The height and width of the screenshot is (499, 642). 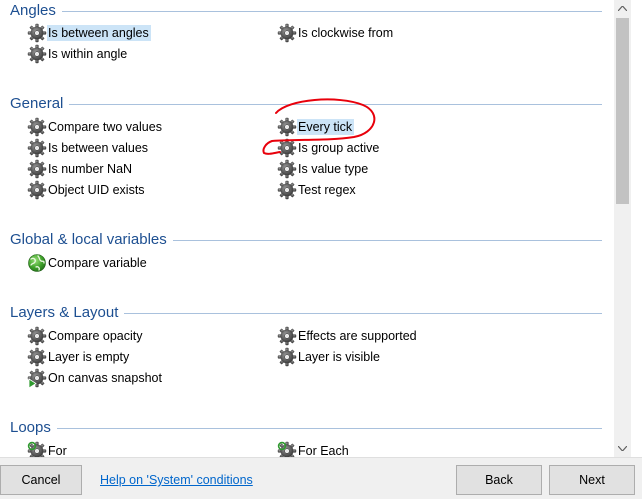 I want to click on condition-label: Is clockwise from, so click(x=346, y=33).